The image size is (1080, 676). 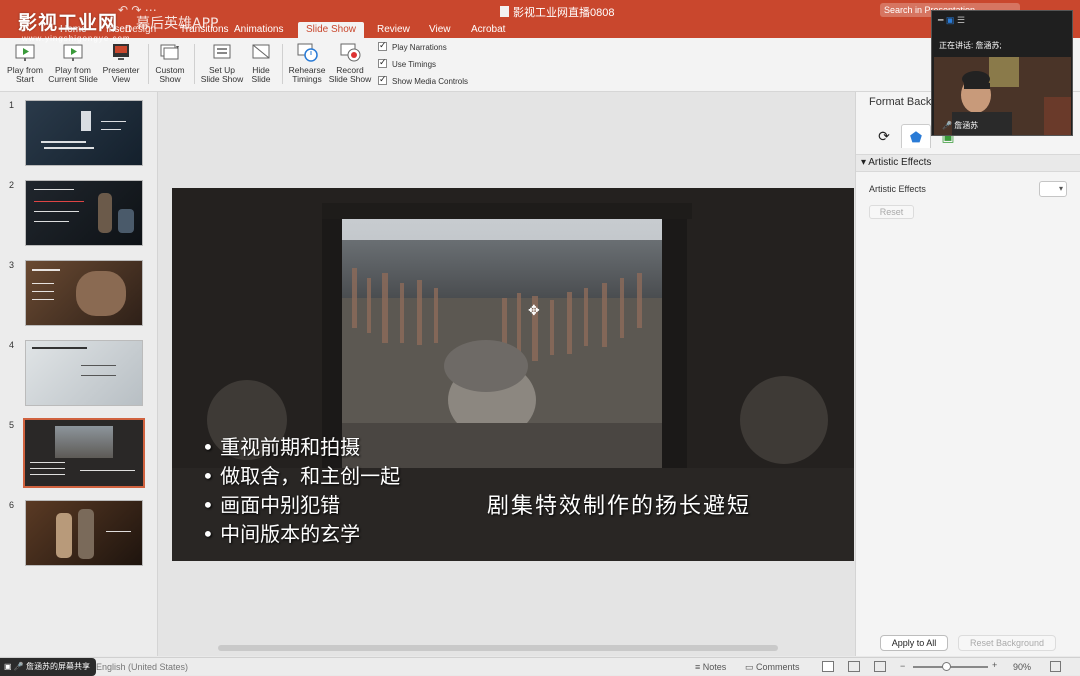 I want to click on video-controls: ━ ▣ ☰, so click(x=951, y=20).